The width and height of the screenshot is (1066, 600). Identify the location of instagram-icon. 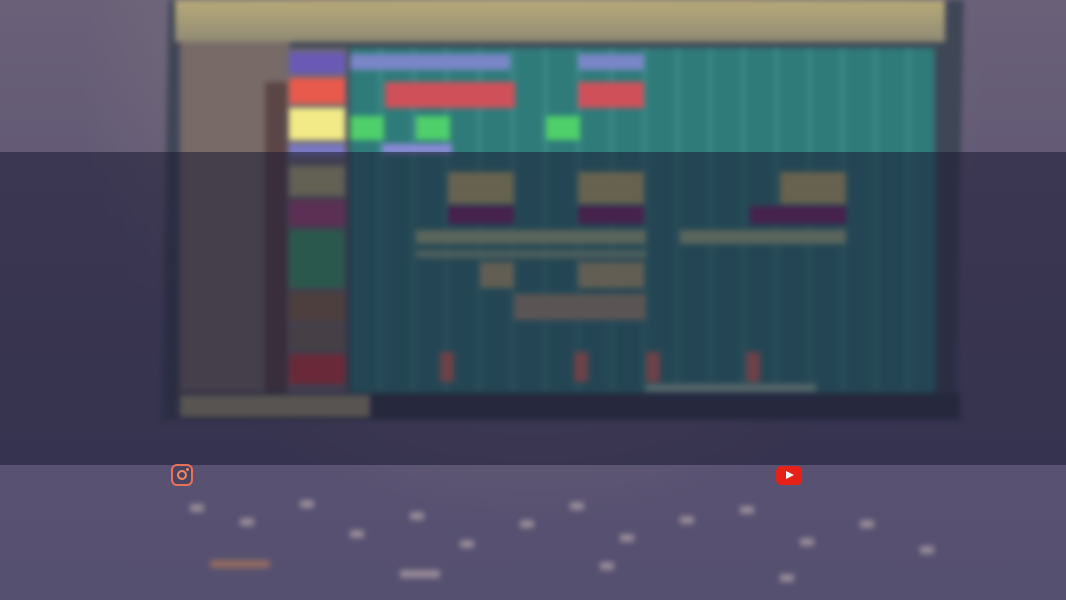
(182, 475).